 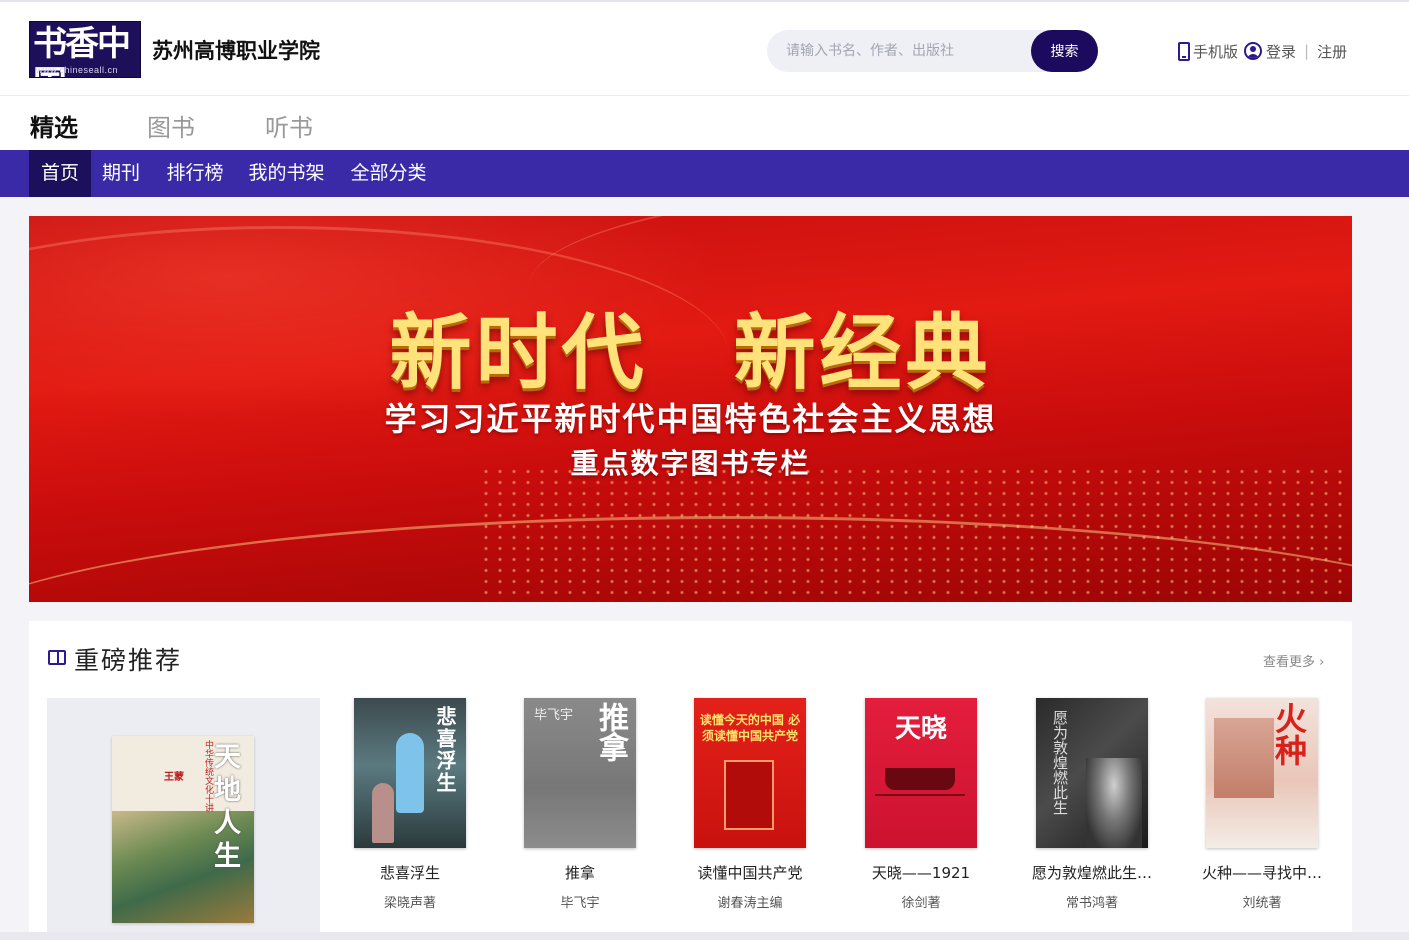 I want to click on book-title: 天晓——1921, so click(x=921, y=873).